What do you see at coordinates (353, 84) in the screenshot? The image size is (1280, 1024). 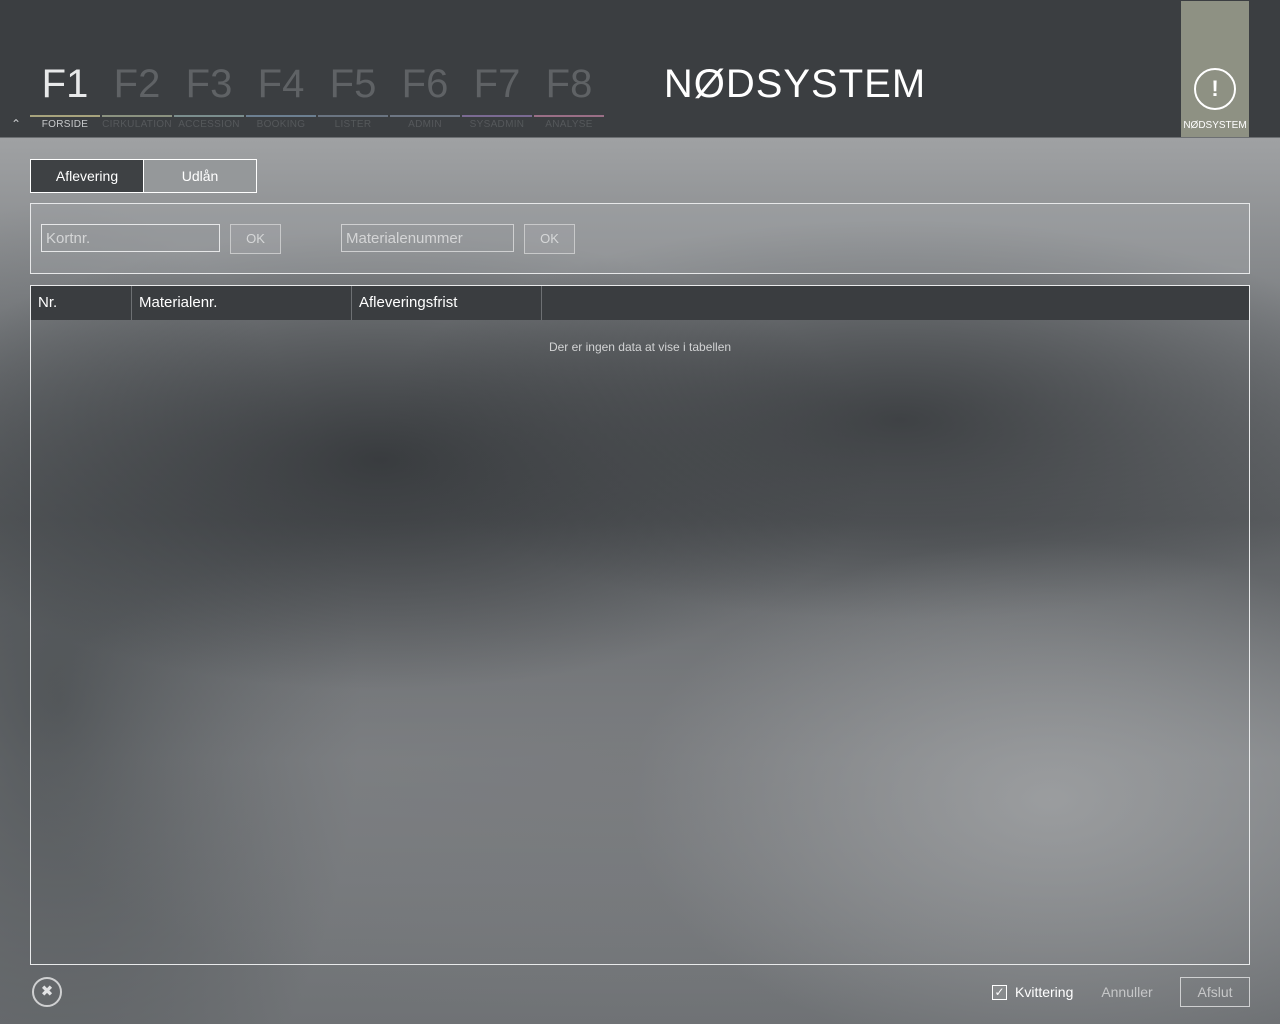 I see `fkey-number: F5` at bounding box center [353, 84].